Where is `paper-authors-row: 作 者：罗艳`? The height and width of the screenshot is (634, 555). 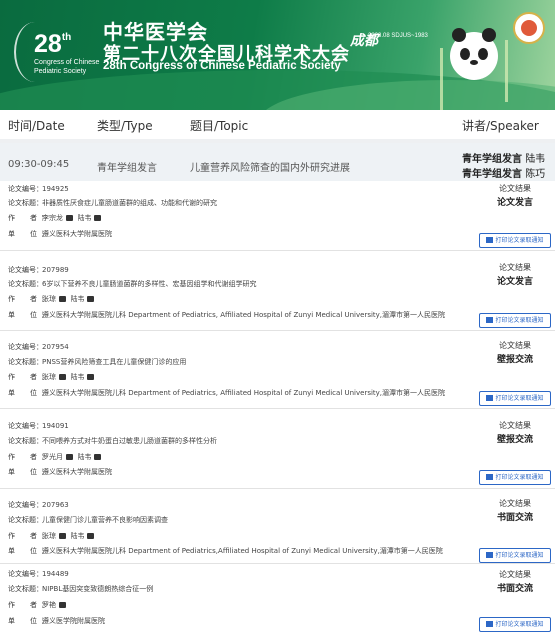
paper-authors-row: 作 者：罗艳 is located at coordinates (37, 605).